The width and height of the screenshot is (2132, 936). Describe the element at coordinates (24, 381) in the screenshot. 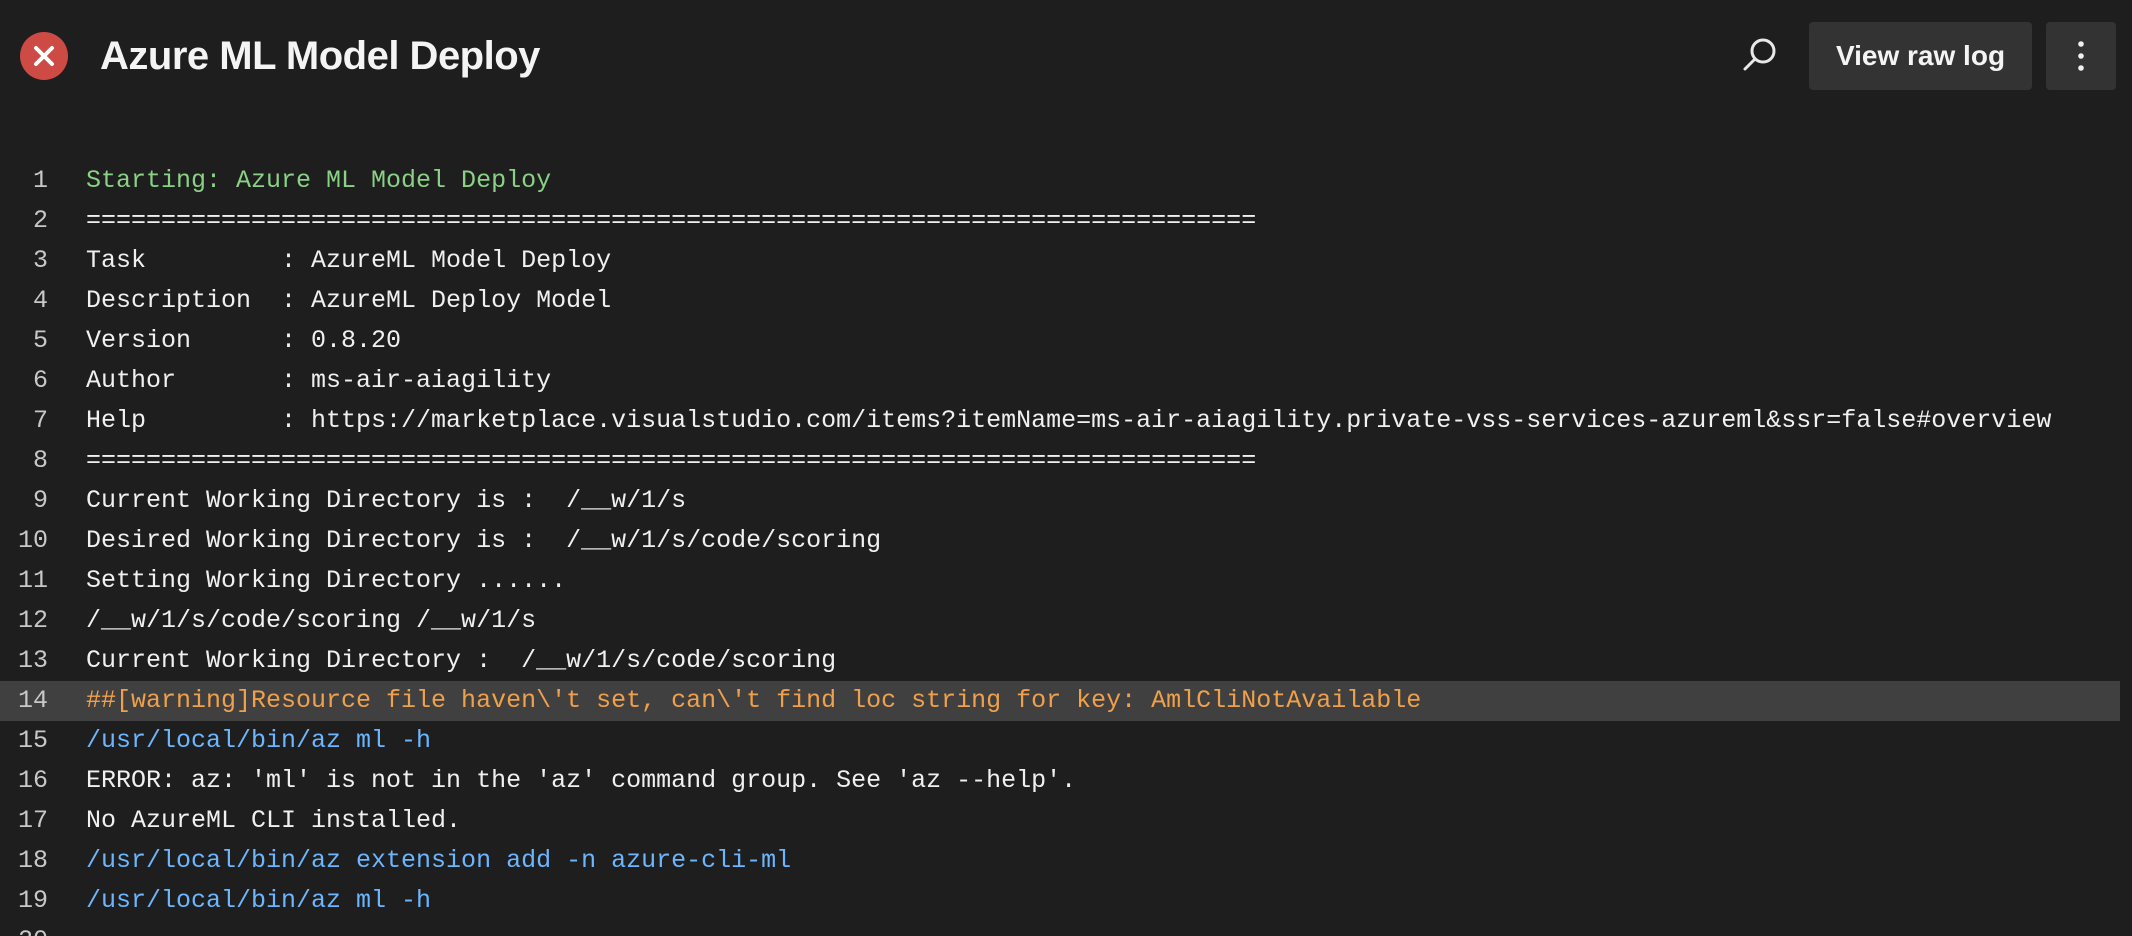

I see `line-number: 6` at that location.